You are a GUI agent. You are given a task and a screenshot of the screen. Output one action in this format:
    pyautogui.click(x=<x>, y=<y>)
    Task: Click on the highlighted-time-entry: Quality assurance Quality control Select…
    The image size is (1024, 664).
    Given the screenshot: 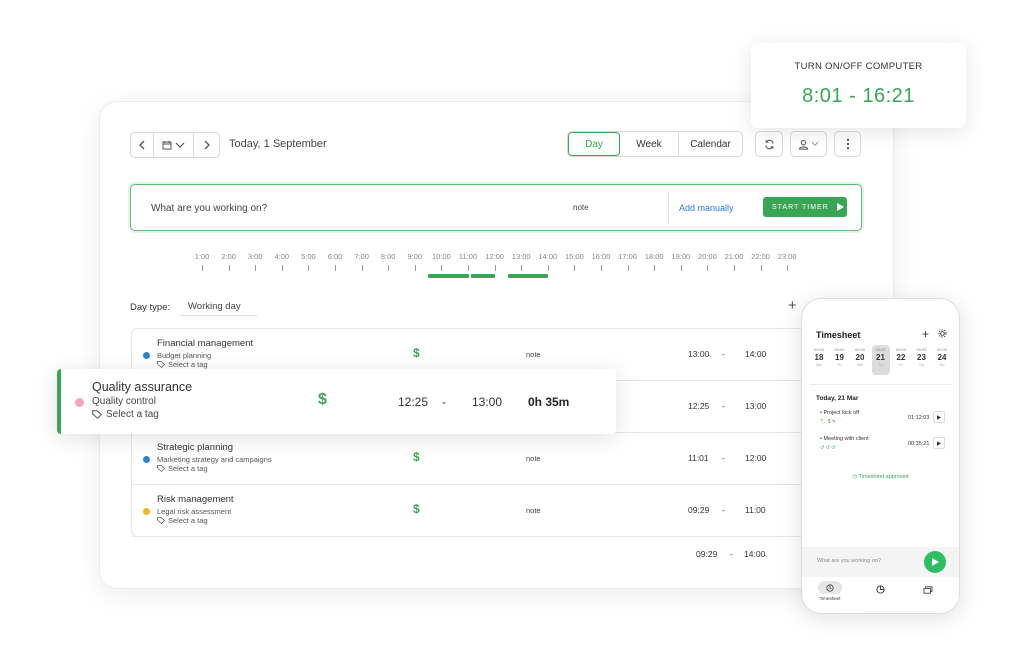 What is the action you would take?
    pyautogui.click(x=336, y=401)
    